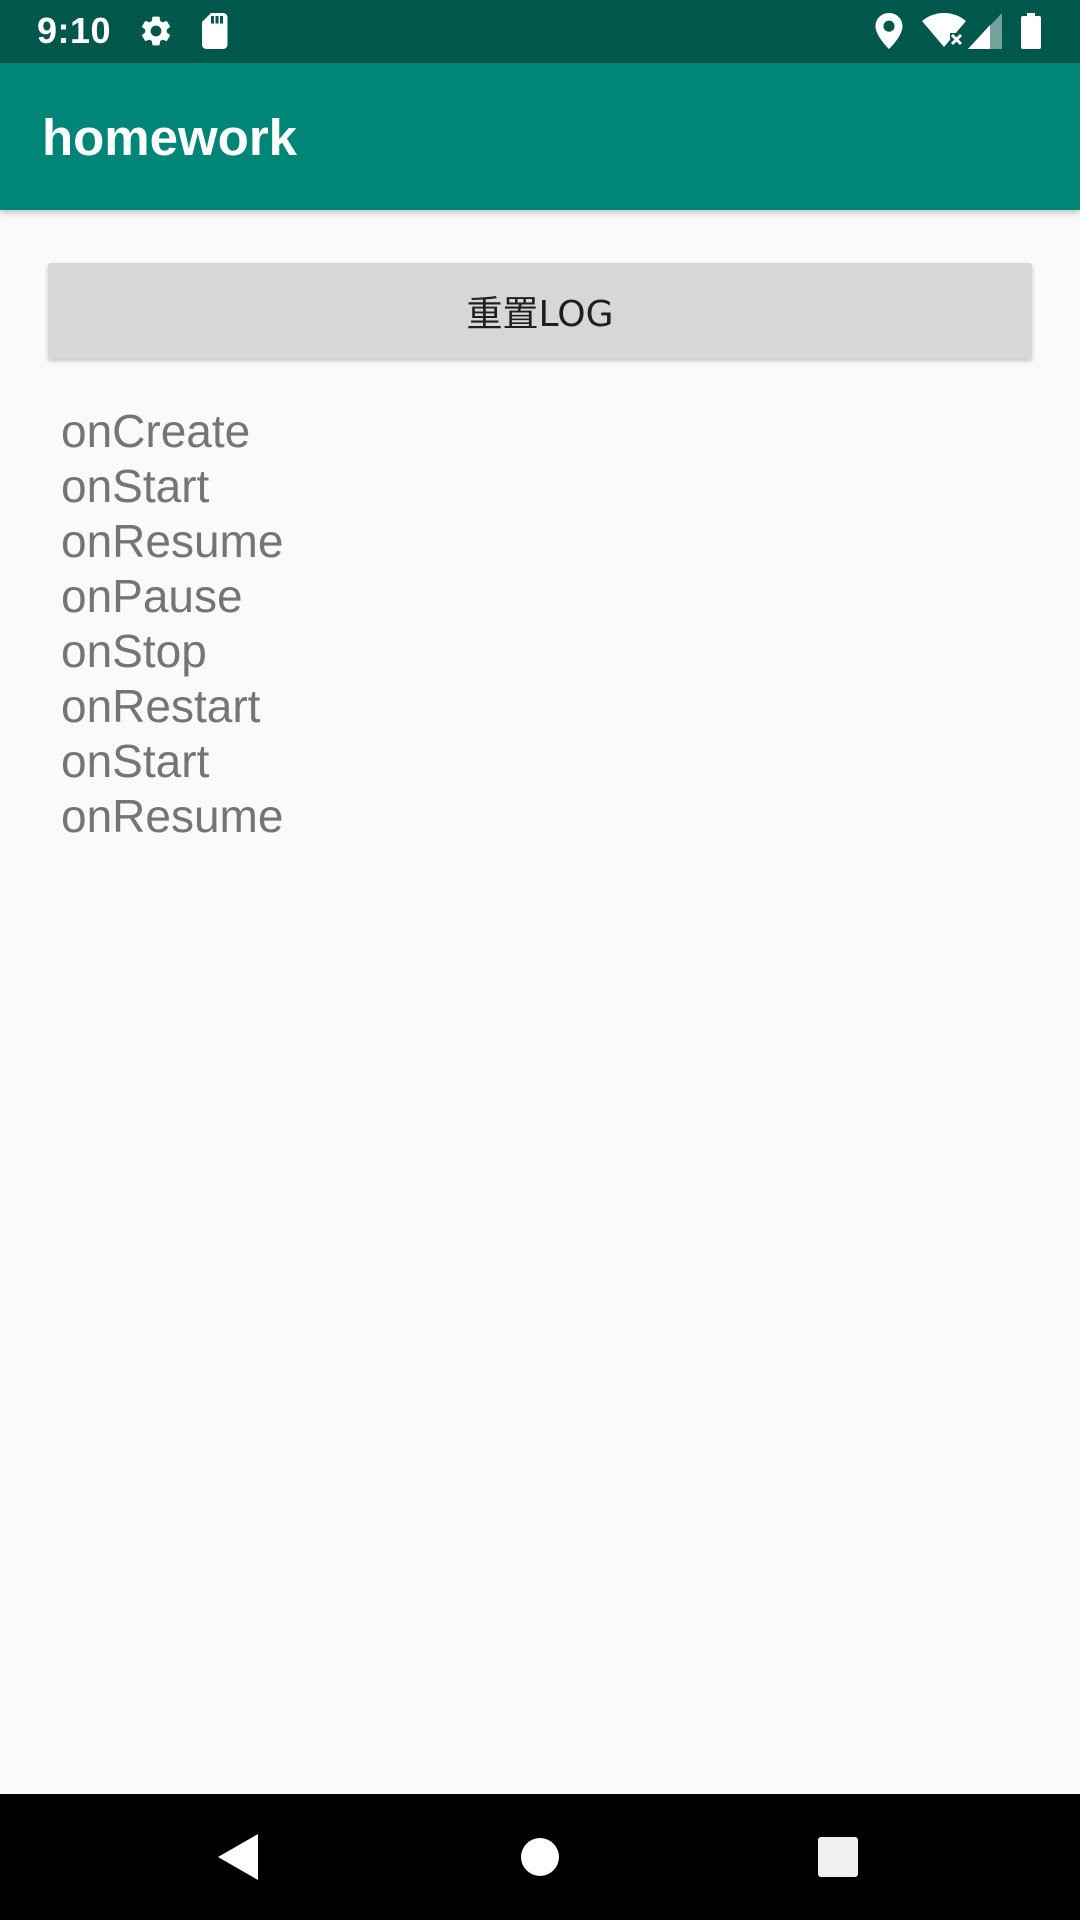 The width and height of the screenshot is (1080, 1920). Describe the element at coordinates (156, 431) in the screenshot. I see `log-line: onCreate` at that location.